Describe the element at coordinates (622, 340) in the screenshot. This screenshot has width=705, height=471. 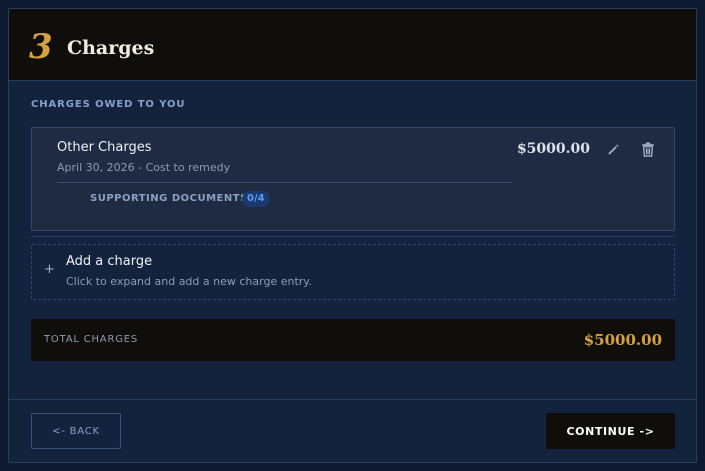
I see `total-charges-amount: $5000.00` at that location.